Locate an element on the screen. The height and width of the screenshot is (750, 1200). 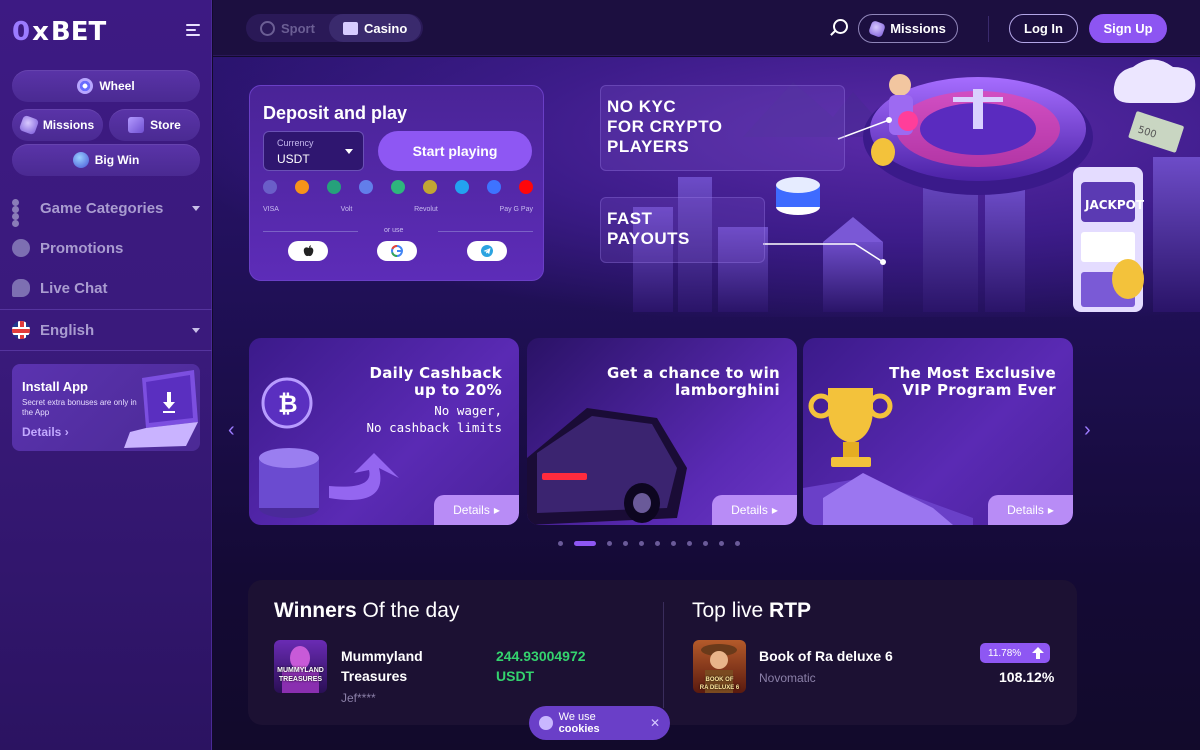
carousel-prev-arrow: ‹ is located at coordinates (233, 430).